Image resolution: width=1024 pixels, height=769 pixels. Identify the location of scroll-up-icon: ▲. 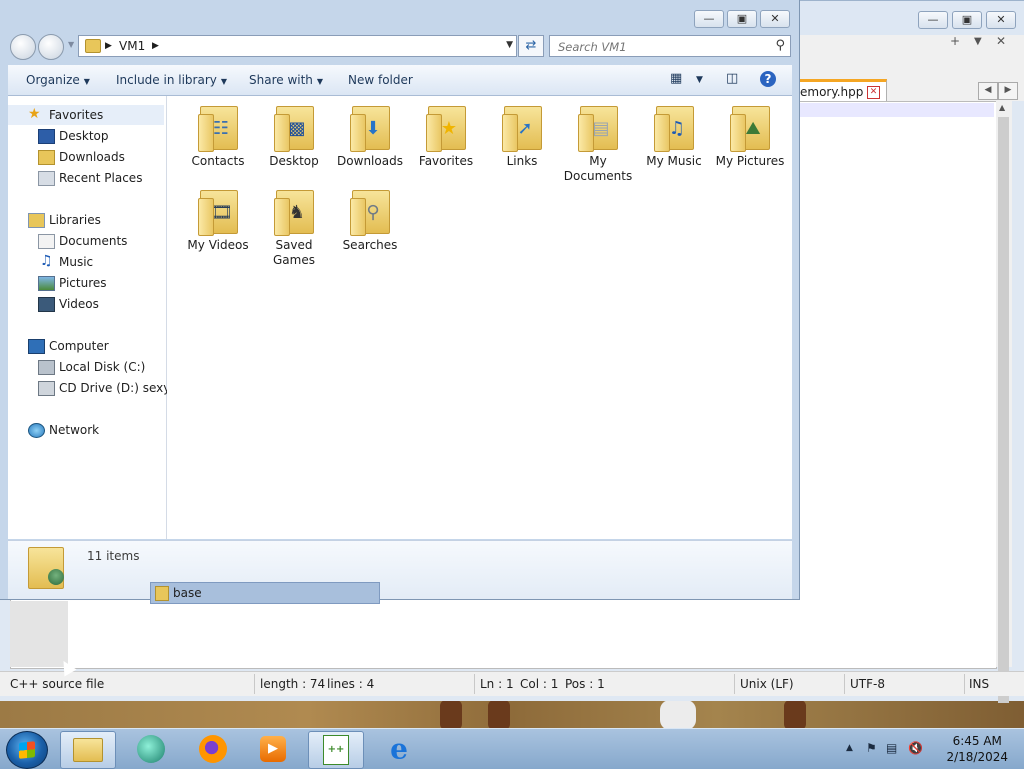
(1002, 107).